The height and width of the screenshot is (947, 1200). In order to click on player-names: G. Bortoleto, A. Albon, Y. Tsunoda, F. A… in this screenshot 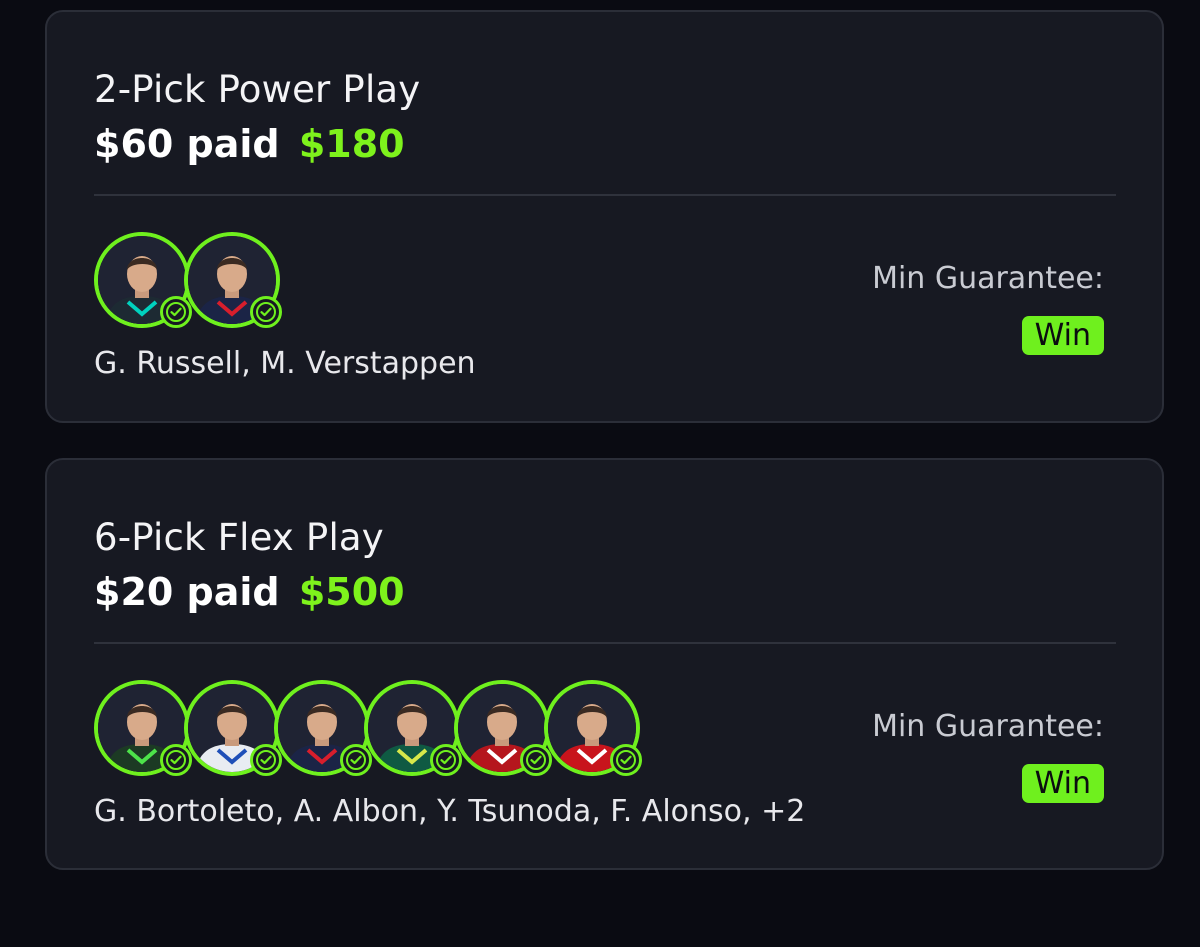, I will do `click(450, 811)`.